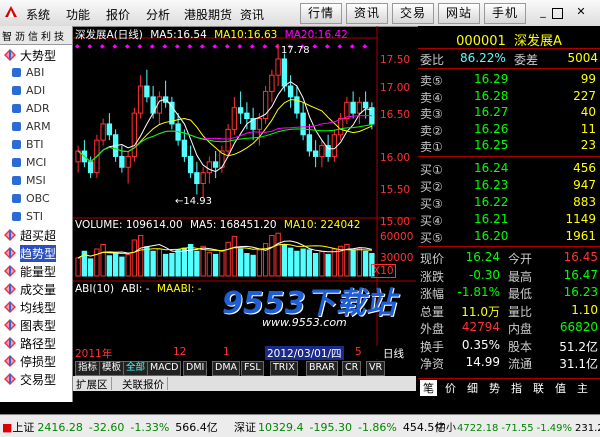  I want to click on bid-price: 16.20, so click(491, 236).